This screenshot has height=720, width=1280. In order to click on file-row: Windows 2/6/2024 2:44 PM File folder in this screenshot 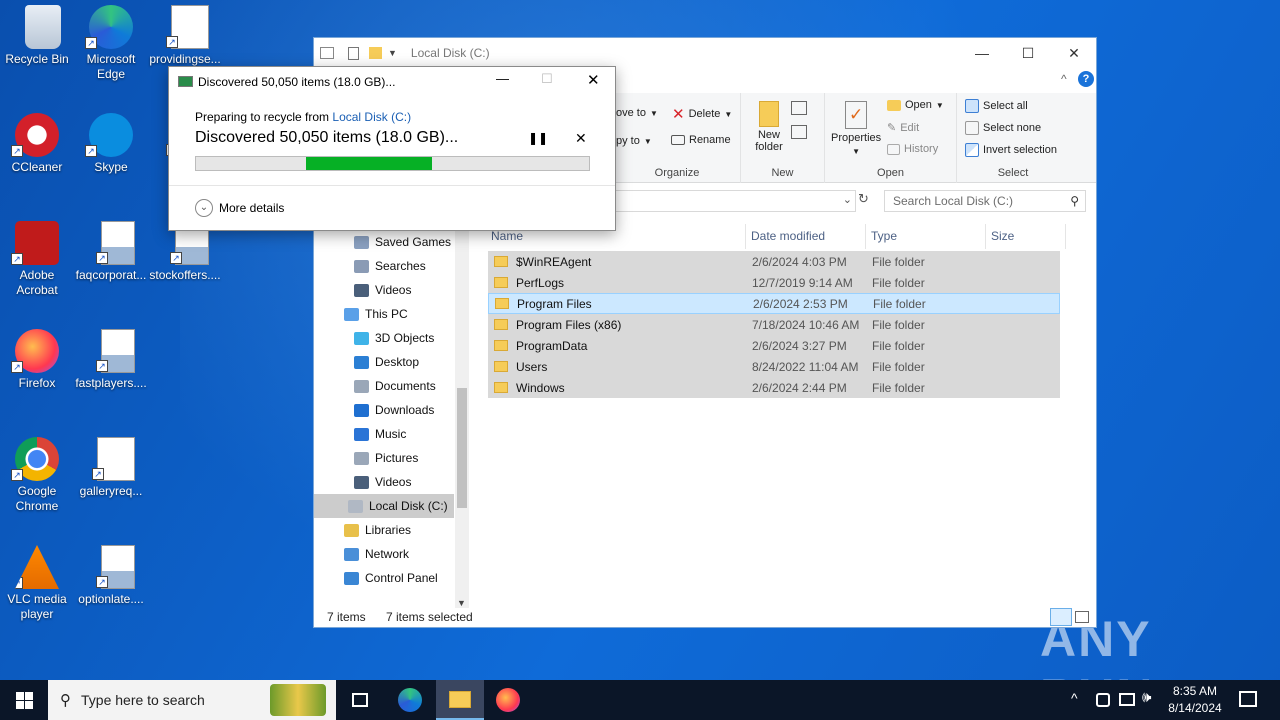, I will do `click(774, 387)`.